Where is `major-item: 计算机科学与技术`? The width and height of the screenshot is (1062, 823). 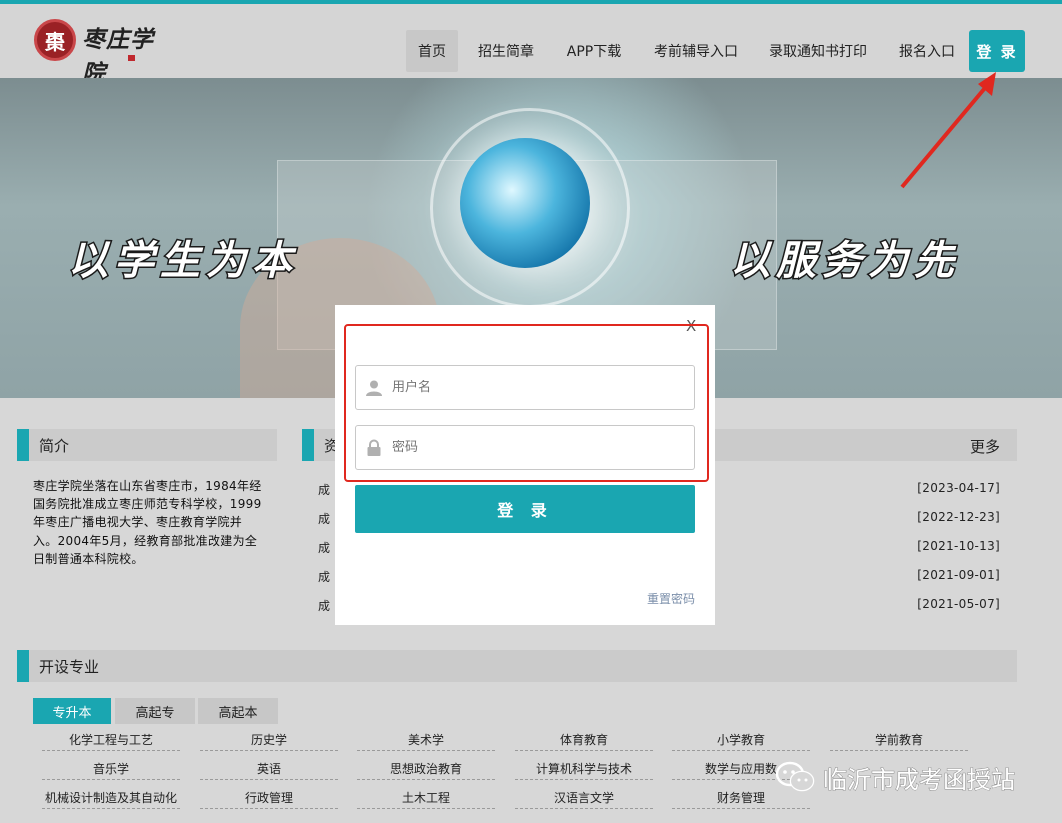
major-item: 计算机科学与技术 is located at coordinates (584, 770).